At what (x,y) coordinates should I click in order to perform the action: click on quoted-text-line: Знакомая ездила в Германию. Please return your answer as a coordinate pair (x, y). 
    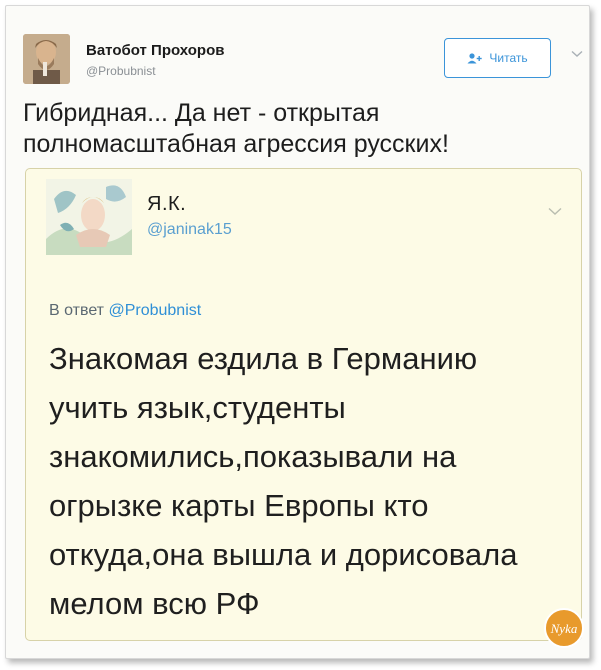
    Looking at the image, I should click on (263, 358).